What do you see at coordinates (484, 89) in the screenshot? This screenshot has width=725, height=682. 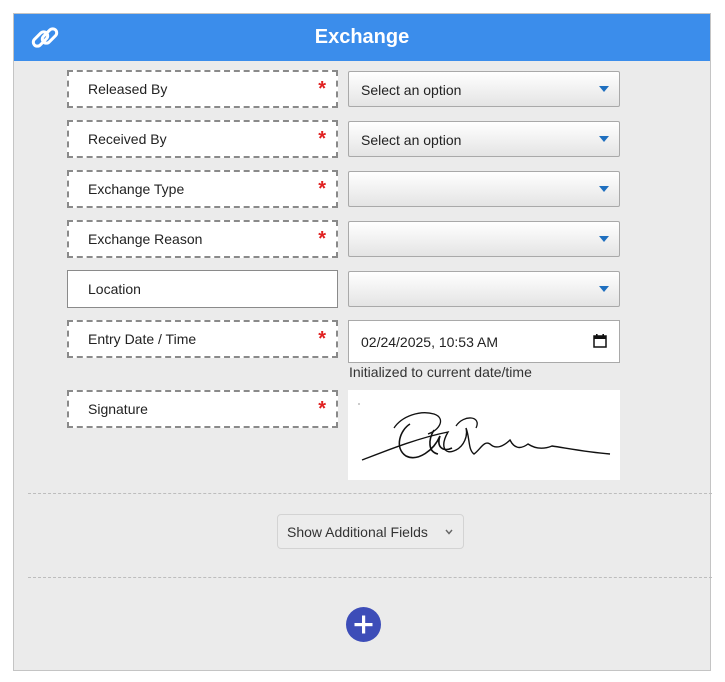 I see `released-by-select: Select an option` at bounding box center [484, 89].